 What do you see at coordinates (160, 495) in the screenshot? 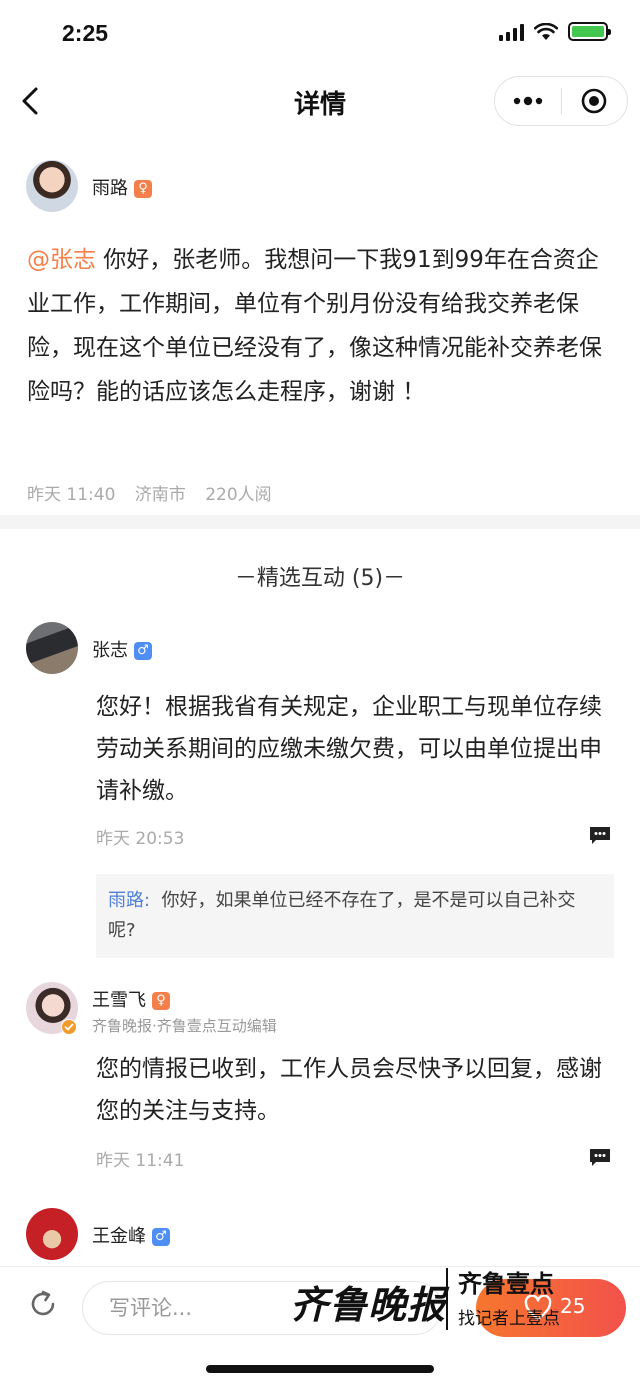
I see `question-location: 济南市` at bounding box center [160, 495].